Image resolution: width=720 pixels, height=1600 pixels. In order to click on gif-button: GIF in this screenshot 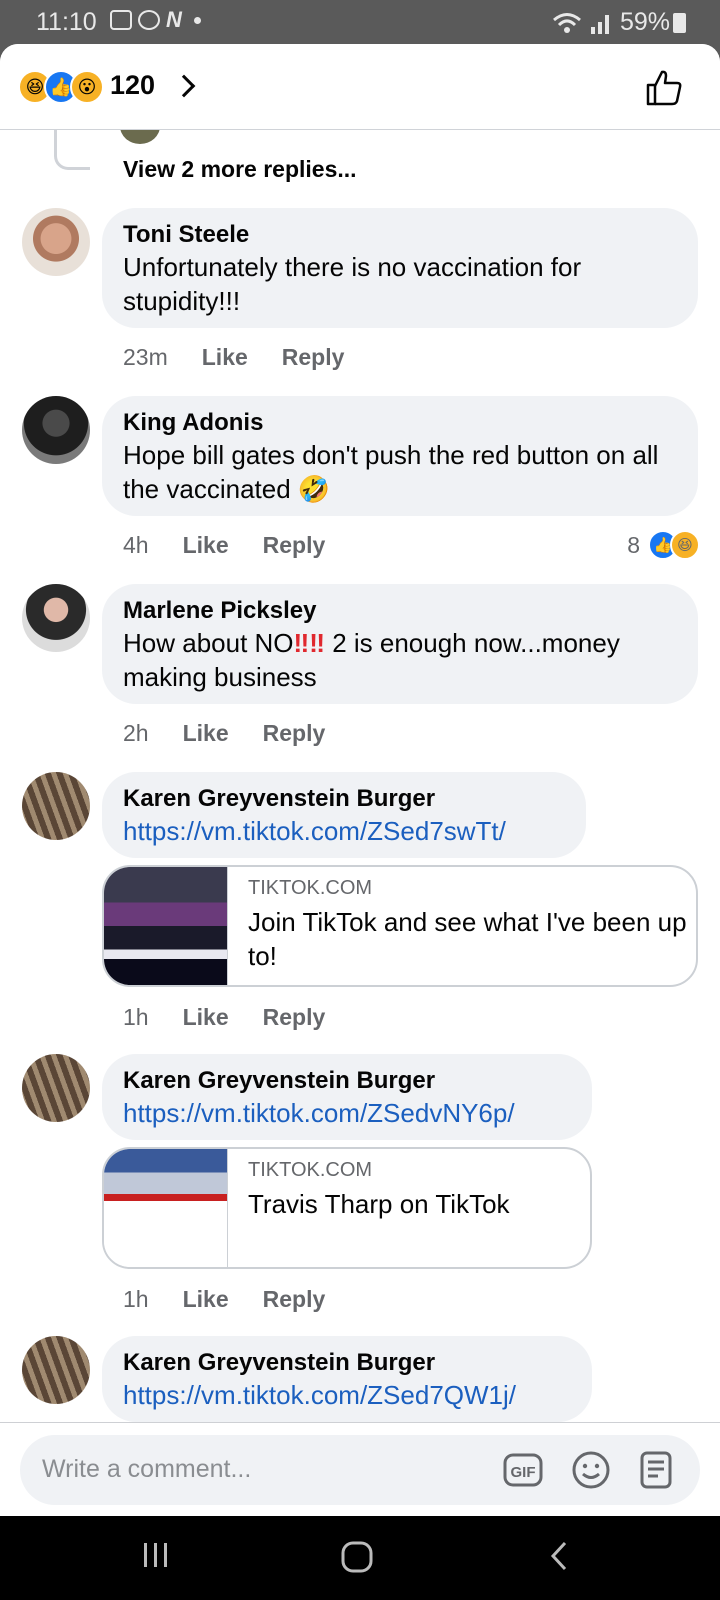, I will do `click(523, 1470)`.